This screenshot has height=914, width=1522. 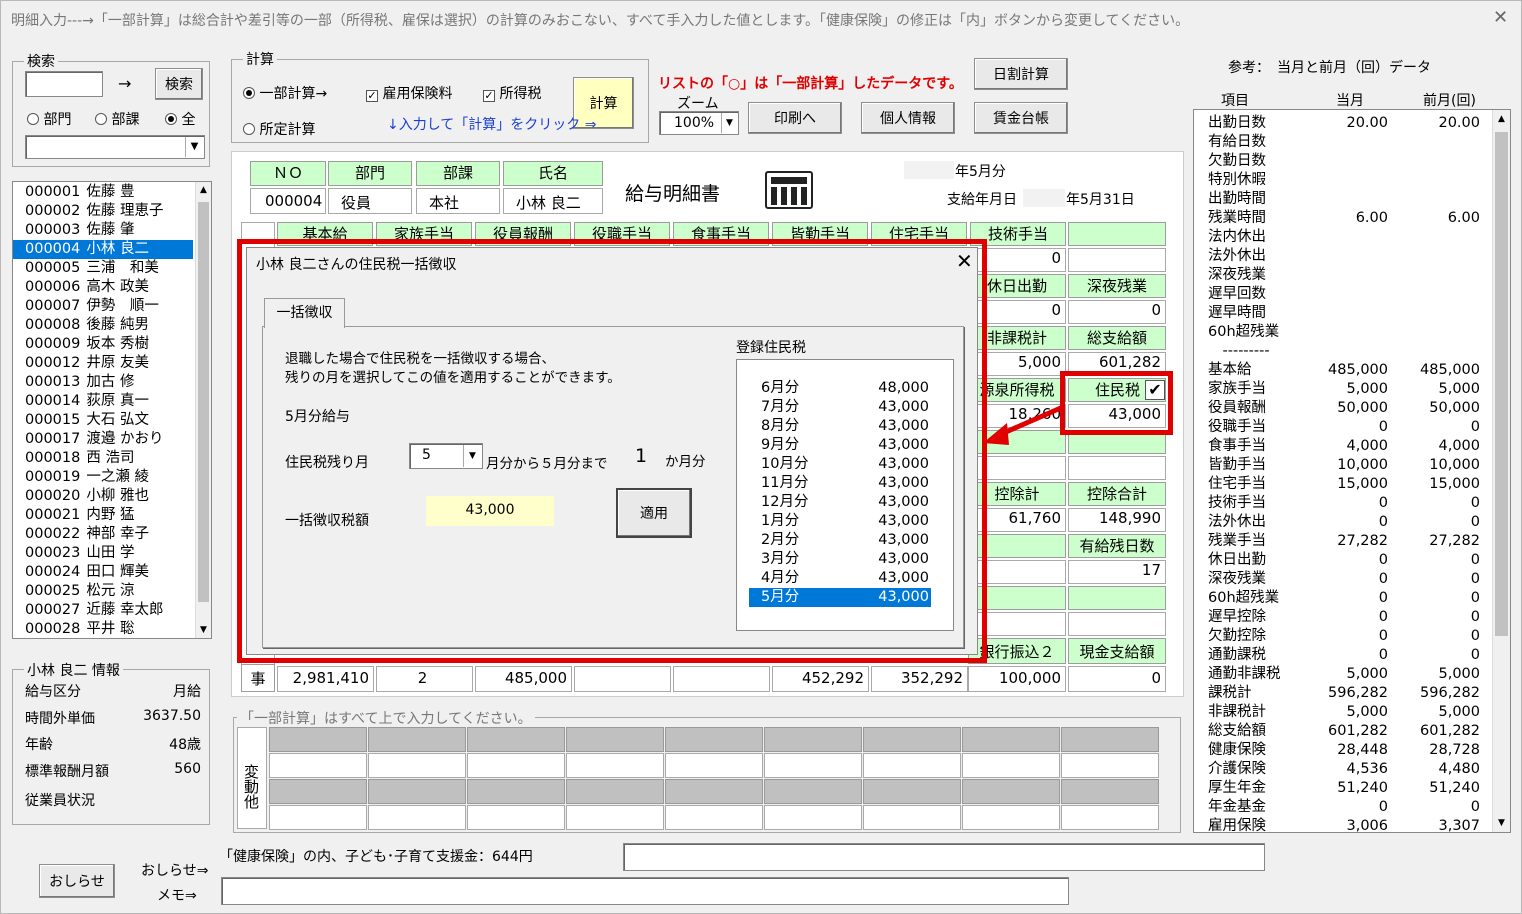 I want to click on employee-list-scrollbar: ▲ ▼, so click(x=203, y=410).